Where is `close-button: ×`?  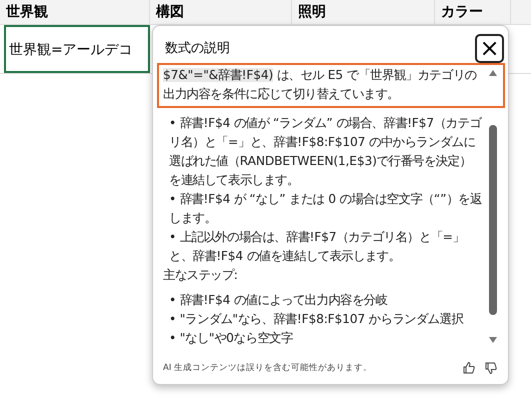 close-button: × is located at coordinates (489, 48).